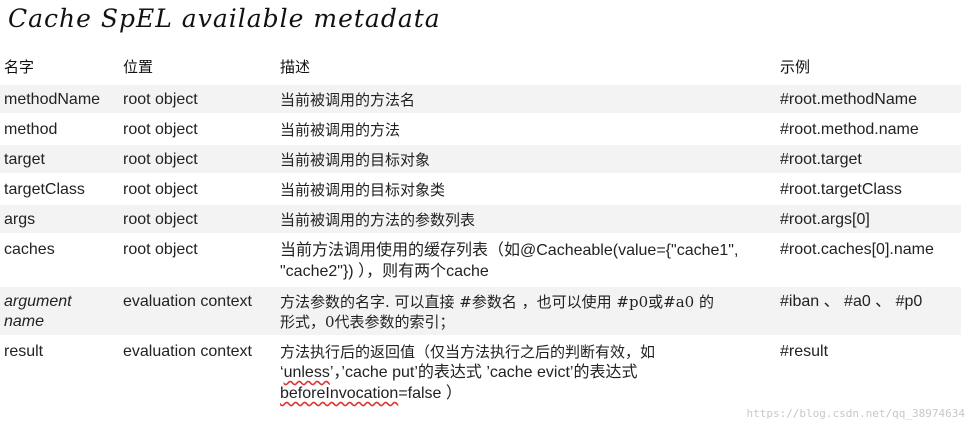 The width and height of the screenshot is (971, 438). I want to click on header-description: 描述, so click(295, 67).